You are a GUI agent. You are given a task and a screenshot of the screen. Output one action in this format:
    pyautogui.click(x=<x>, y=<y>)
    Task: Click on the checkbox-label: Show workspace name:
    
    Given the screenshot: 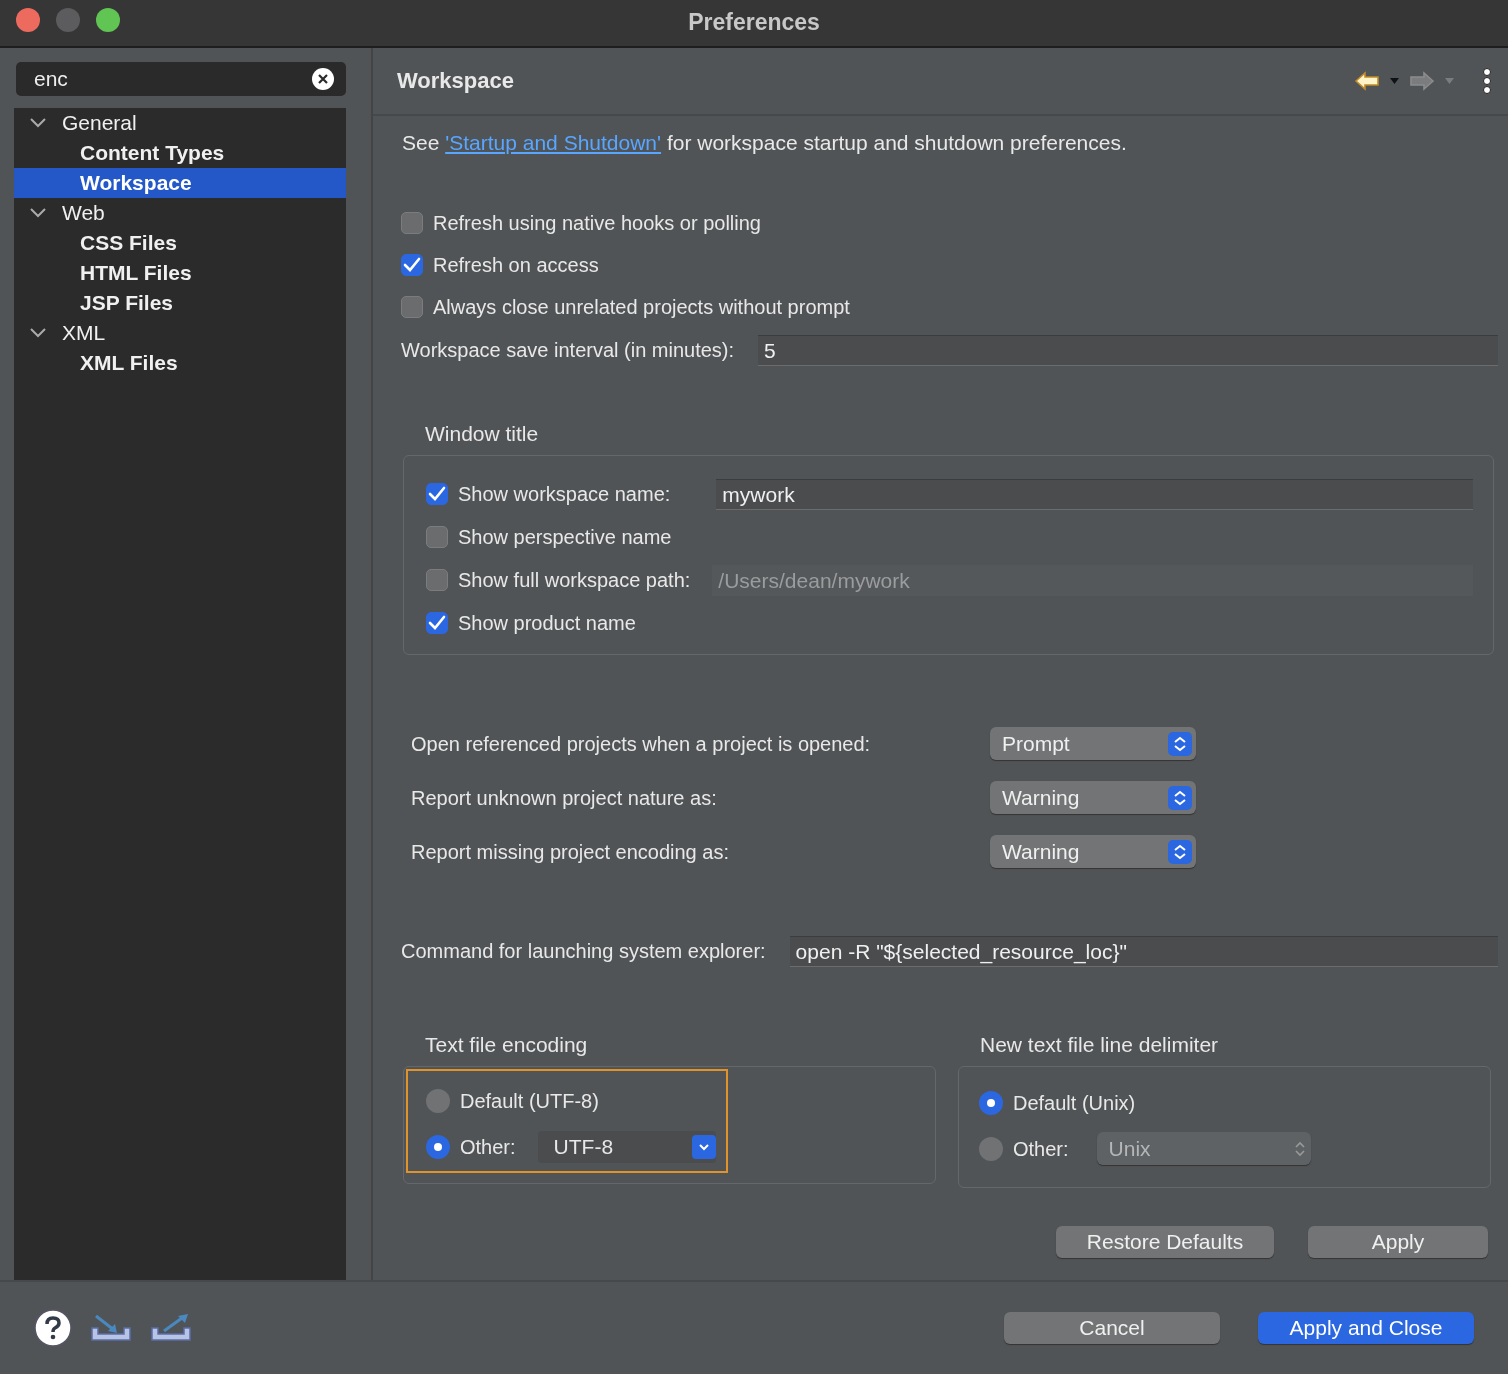 What is the action you would take?
    pyautogui.click(x=564, y=494)
    